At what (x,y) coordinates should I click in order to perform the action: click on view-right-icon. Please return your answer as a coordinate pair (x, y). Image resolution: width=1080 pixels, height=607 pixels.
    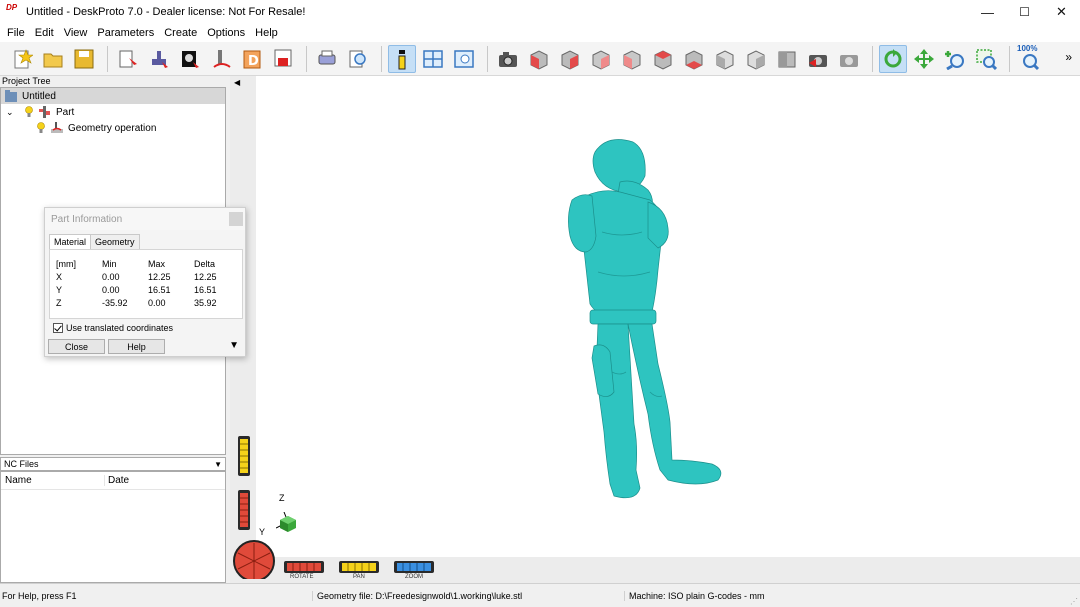
    Looking at the image, I should click on (632, 59).